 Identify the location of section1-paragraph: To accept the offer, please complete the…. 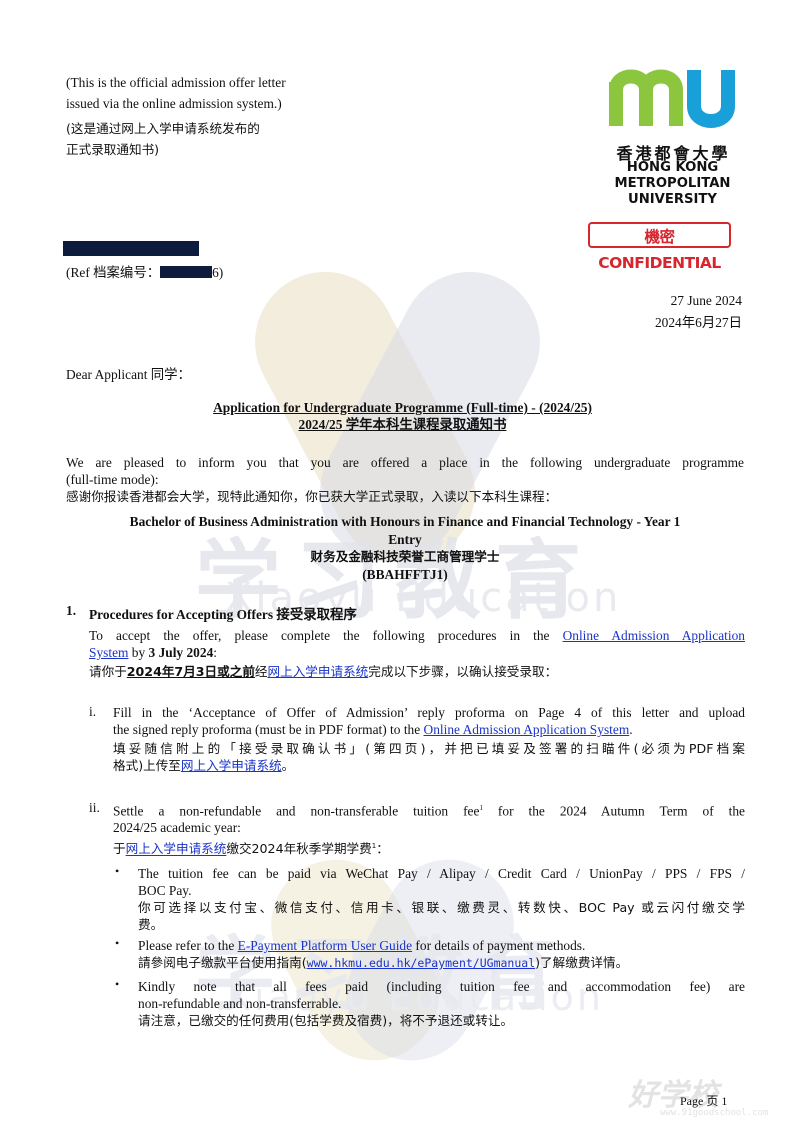
(417, 653).